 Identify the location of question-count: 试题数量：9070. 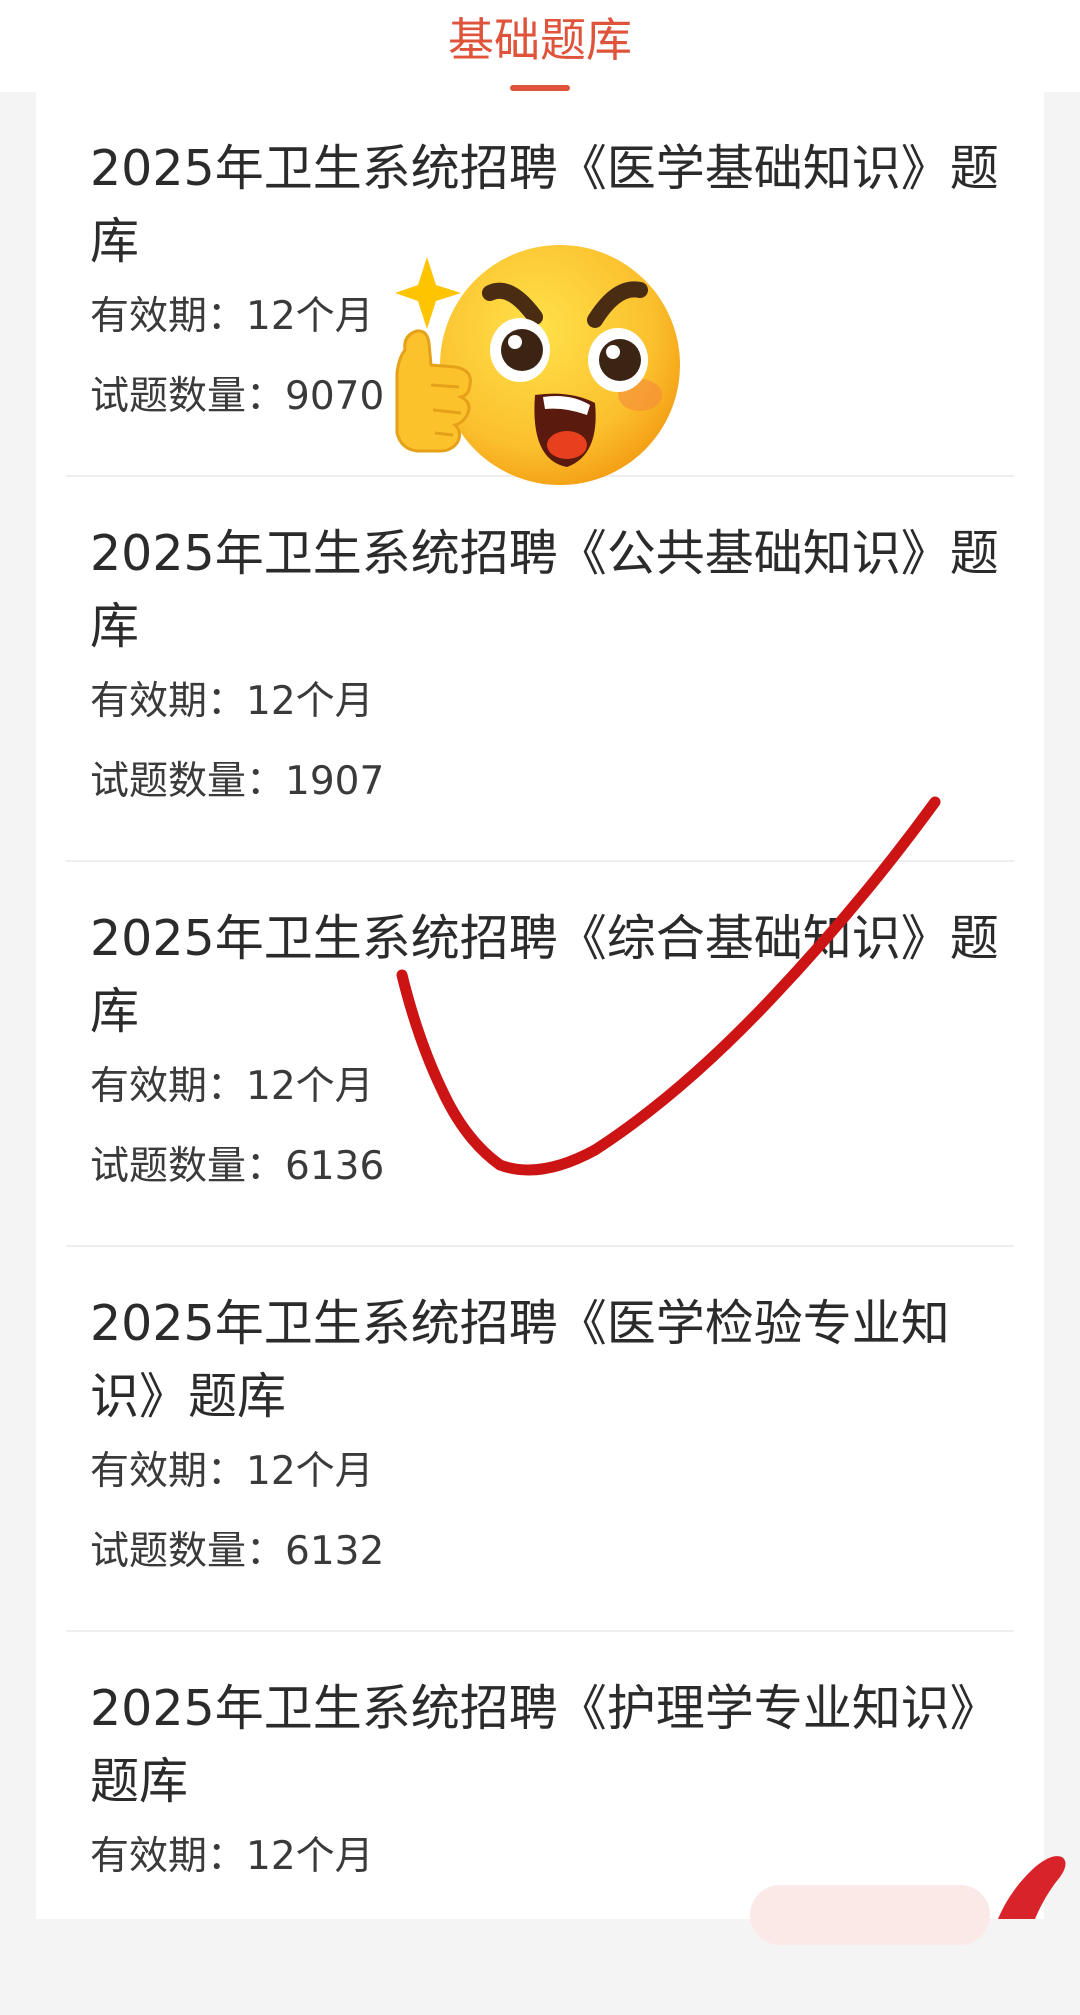
(237, 396).